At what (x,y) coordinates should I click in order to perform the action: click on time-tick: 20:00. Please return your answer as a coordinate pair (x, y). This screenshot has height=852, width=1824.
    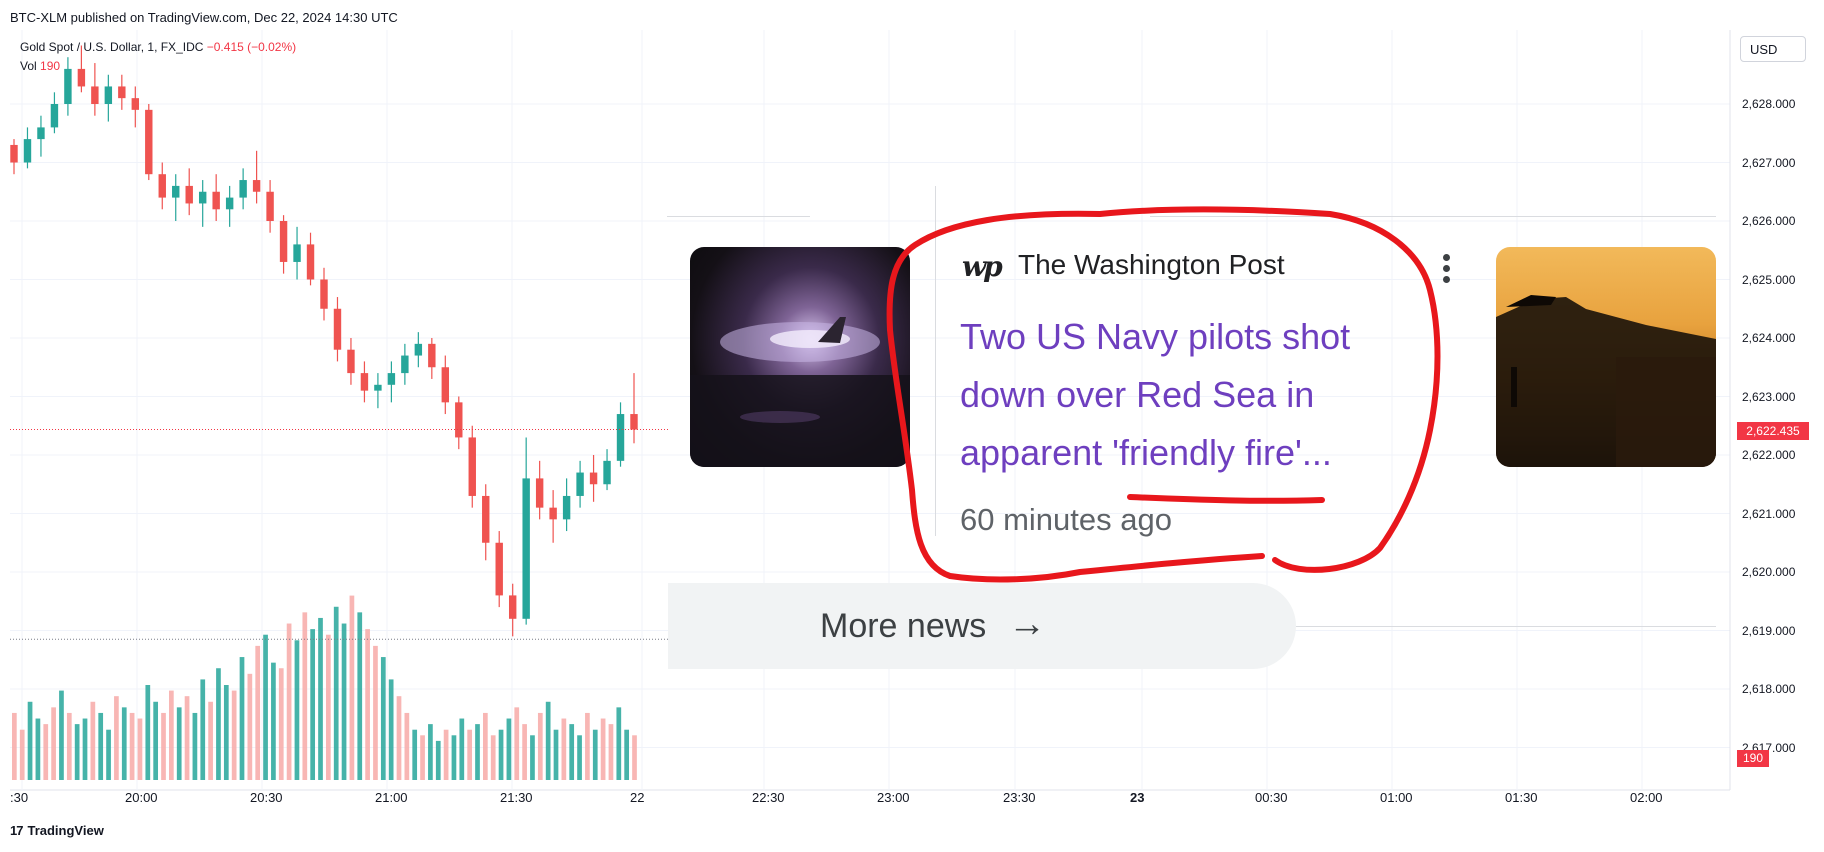
    Looking at the image, I should click on (141, 797).